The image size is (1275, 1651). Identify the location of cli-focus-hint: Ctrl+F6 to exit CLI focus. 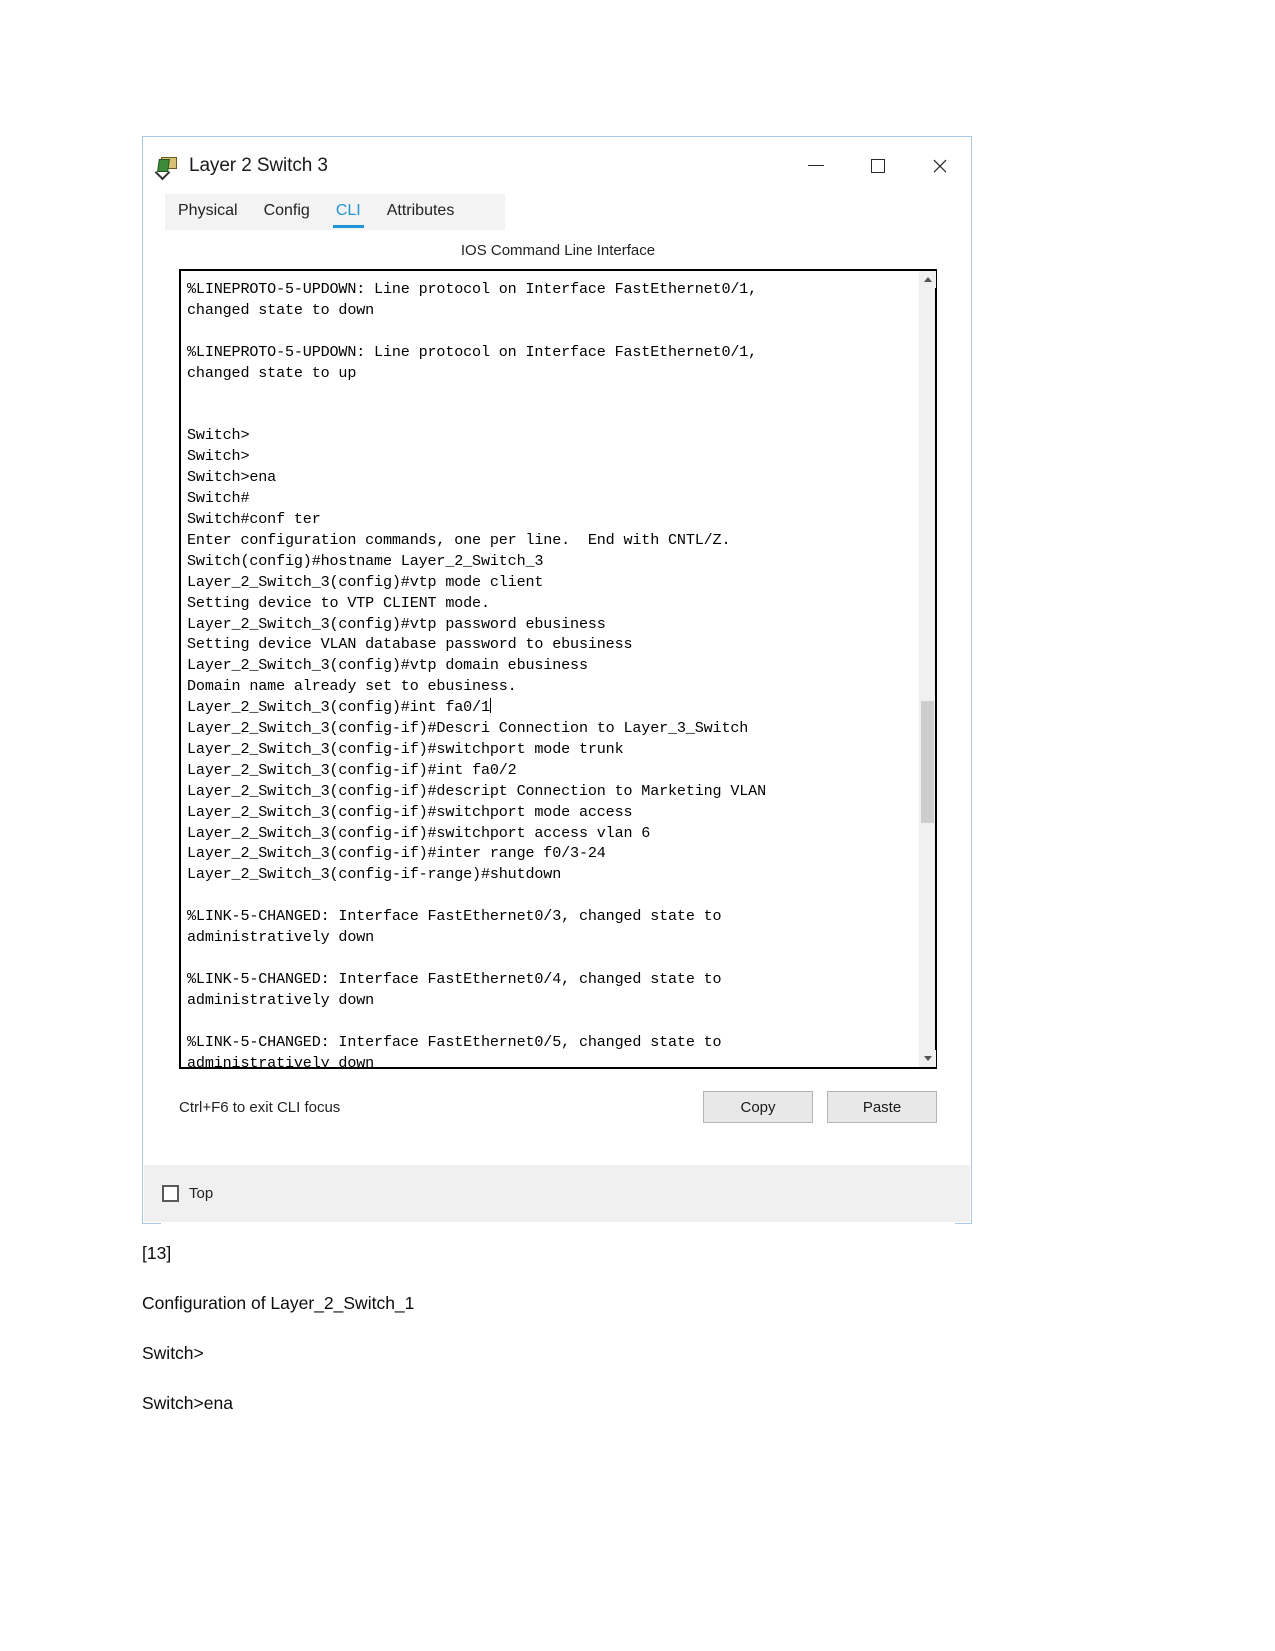
(260, 1107).